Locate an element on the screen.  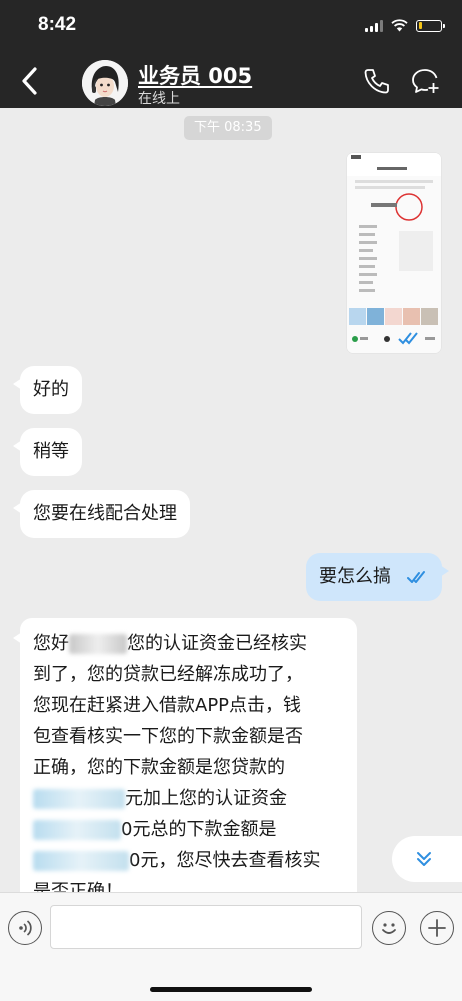
outgoing-message-bubble: 要怎么搞 is located at coordinates (377, 577).